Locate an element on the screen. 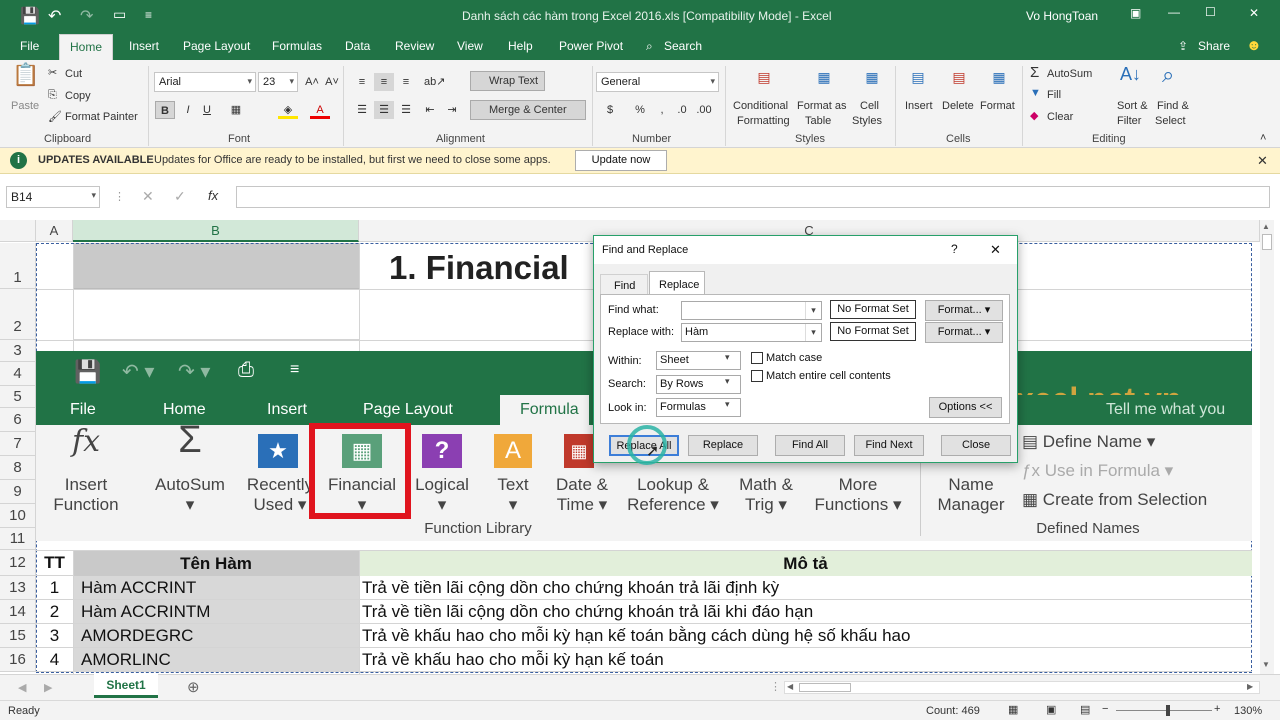 Image resolution: width=1280 pixels, height=720 pixels. add-sheet-icon: ⊕ is located at coordinates (193, 687).